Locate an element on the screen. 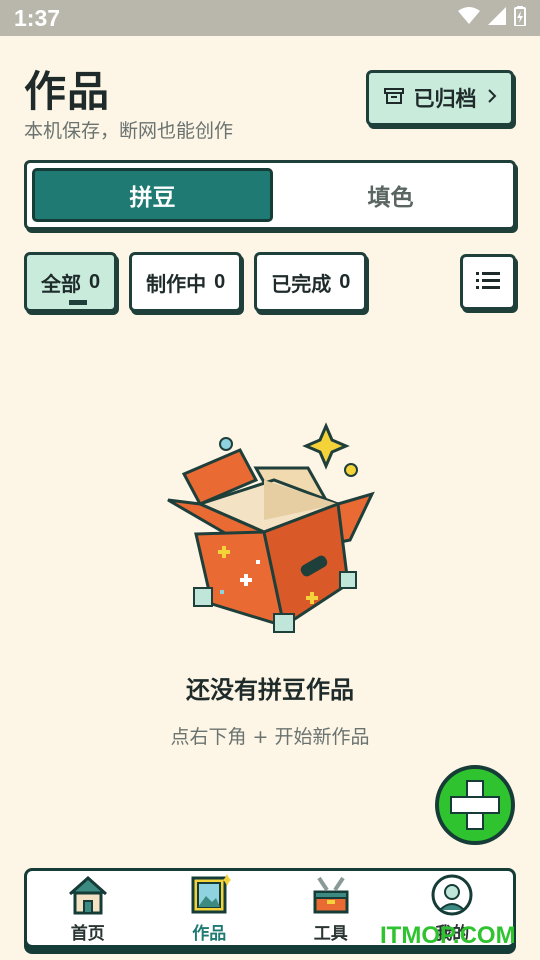  page-subtitle: 本机保存，断网也能创作 is located at coordinates (129, 131).